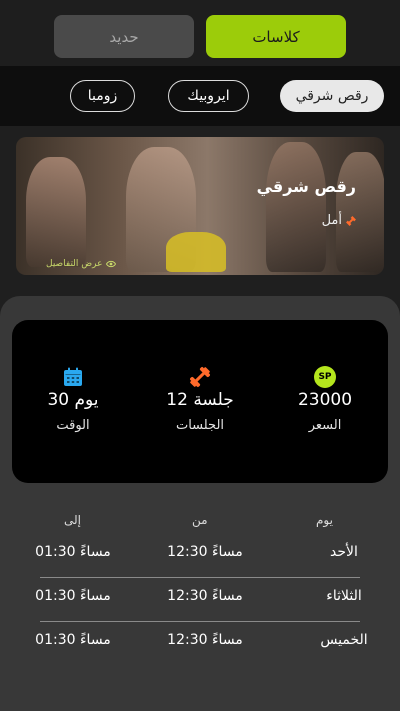 This screenshot has height=711, width=400. I want to click on trainer-name: أمل, so click(339, 220).